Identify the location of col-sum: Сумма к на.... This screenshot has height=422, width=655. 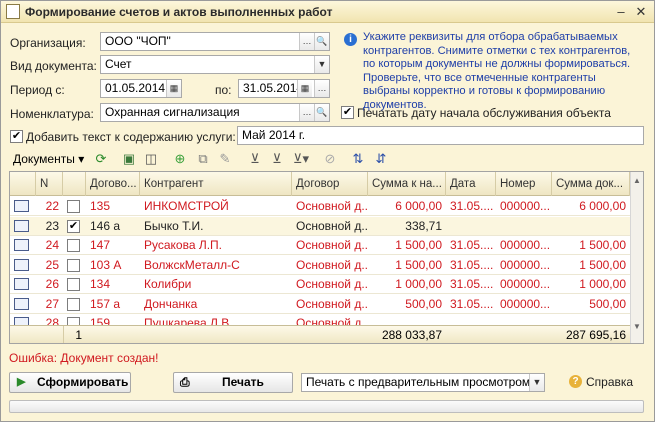
(407, 184).